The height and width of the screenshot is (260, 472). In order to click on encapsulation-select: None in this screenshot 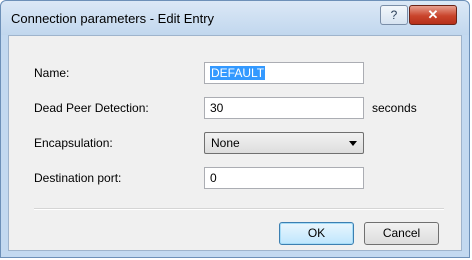, I will do `click(284, 143)`.